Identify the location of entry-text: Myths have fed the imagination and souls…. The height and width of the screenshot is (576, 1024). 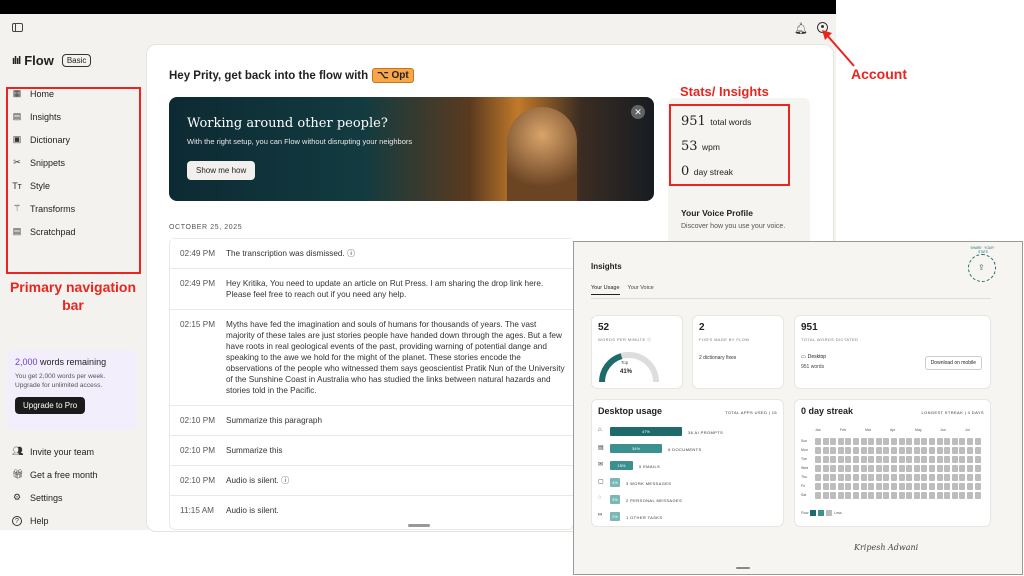
(395, 357).